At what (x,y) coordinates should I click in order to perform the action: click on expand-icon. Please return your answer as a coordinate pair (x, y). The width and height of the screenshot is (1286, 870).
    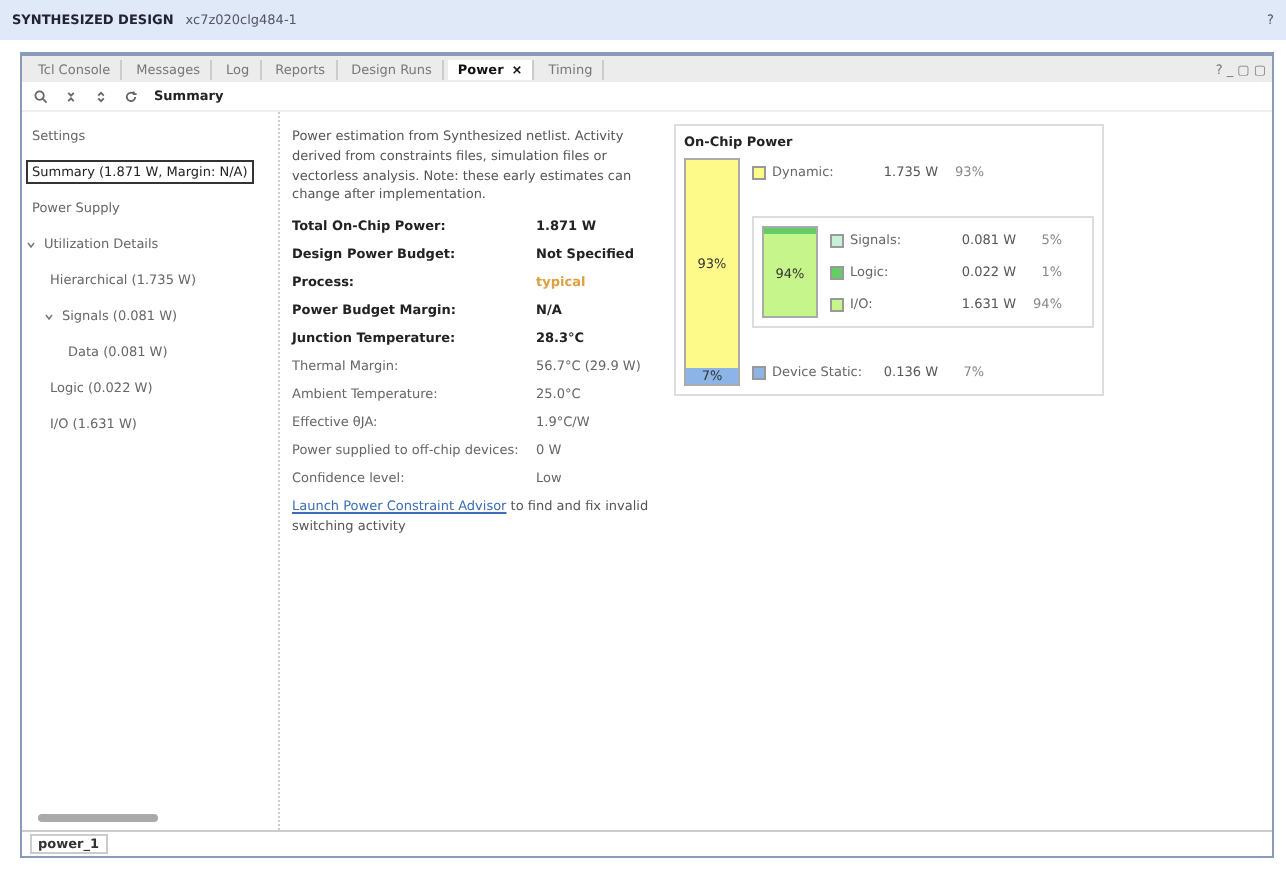
    Looking at the image, I should click on (101, 96).